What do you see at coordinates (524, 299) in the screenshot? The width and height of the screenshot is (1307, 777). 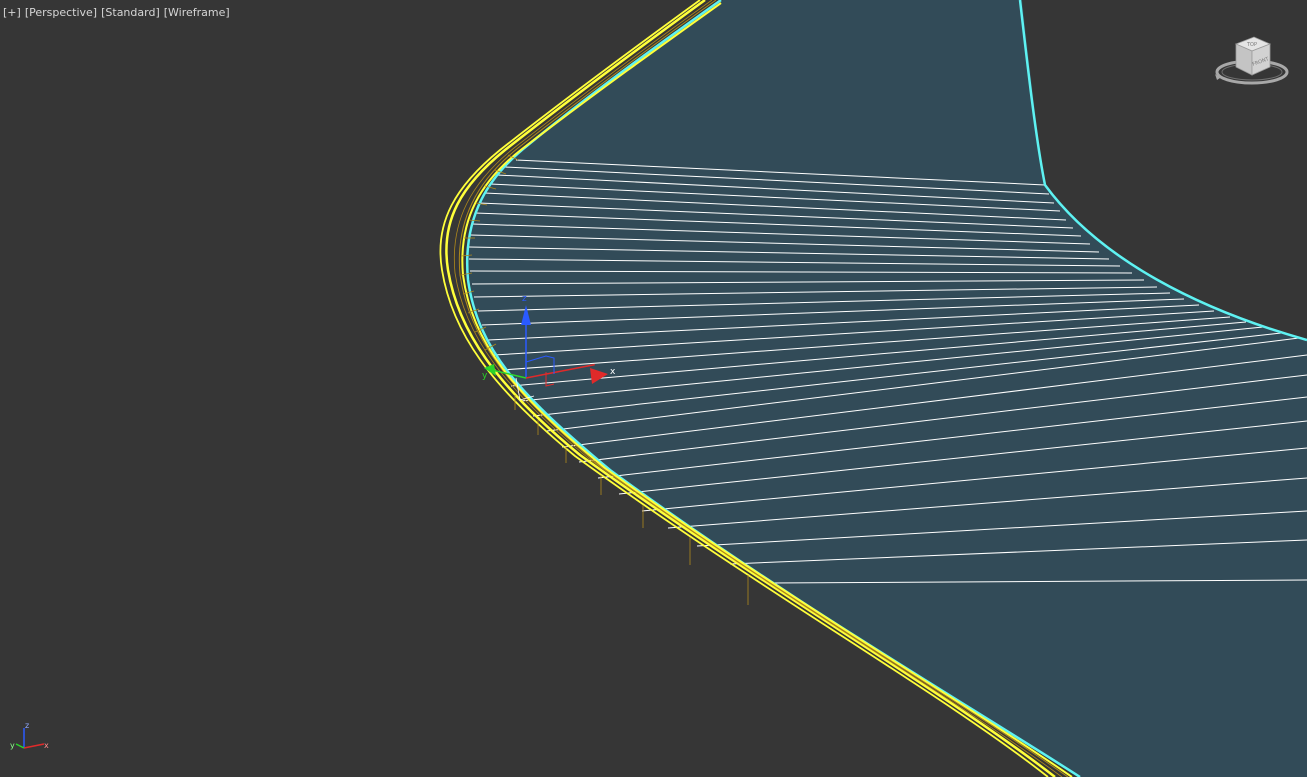 I see `gizmo-z-label: z` at bounding box center [524, 299].